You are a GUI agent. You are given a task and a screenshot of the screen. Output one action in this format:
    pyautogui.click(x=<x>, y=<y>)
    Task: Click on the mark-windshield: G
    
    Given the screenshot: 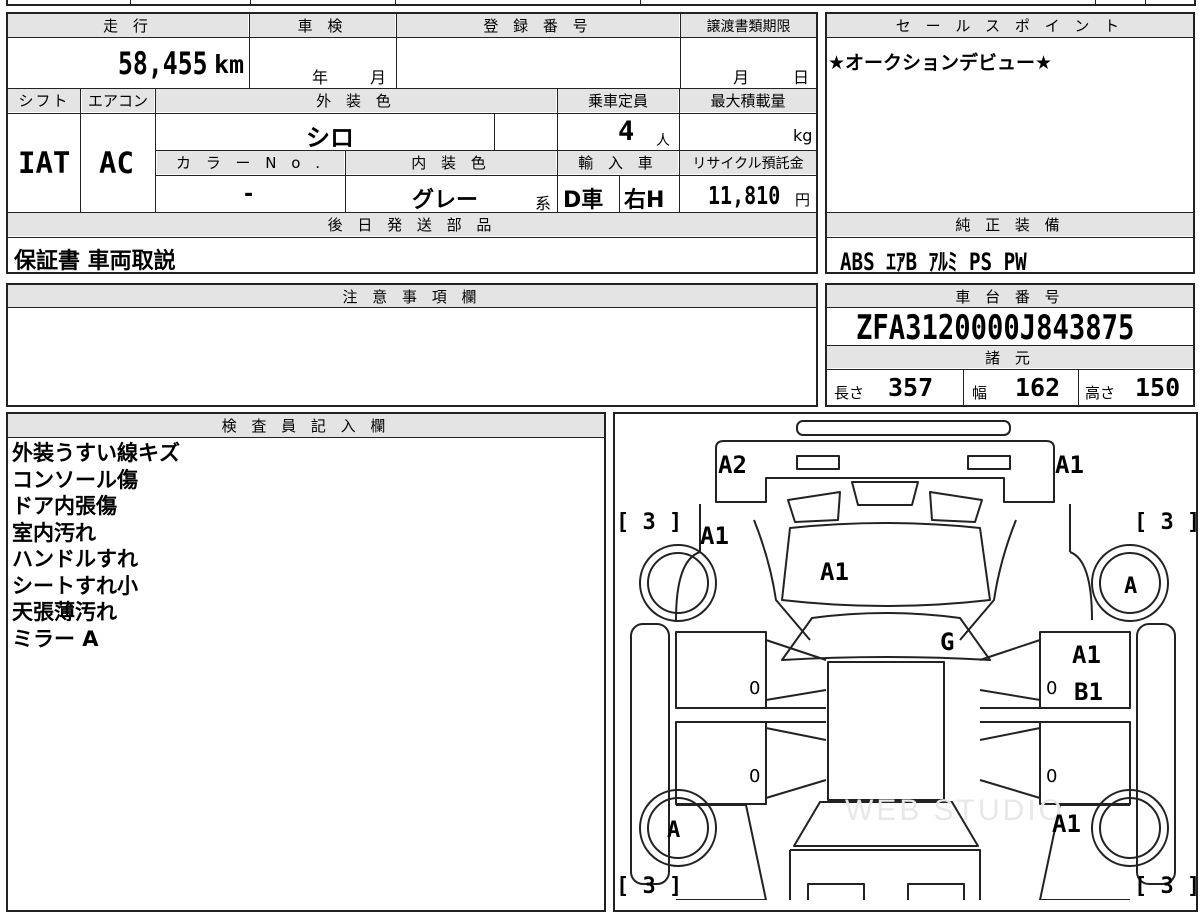 What is the action you would take?
    pyautogui.click(x=947, y=642)
    